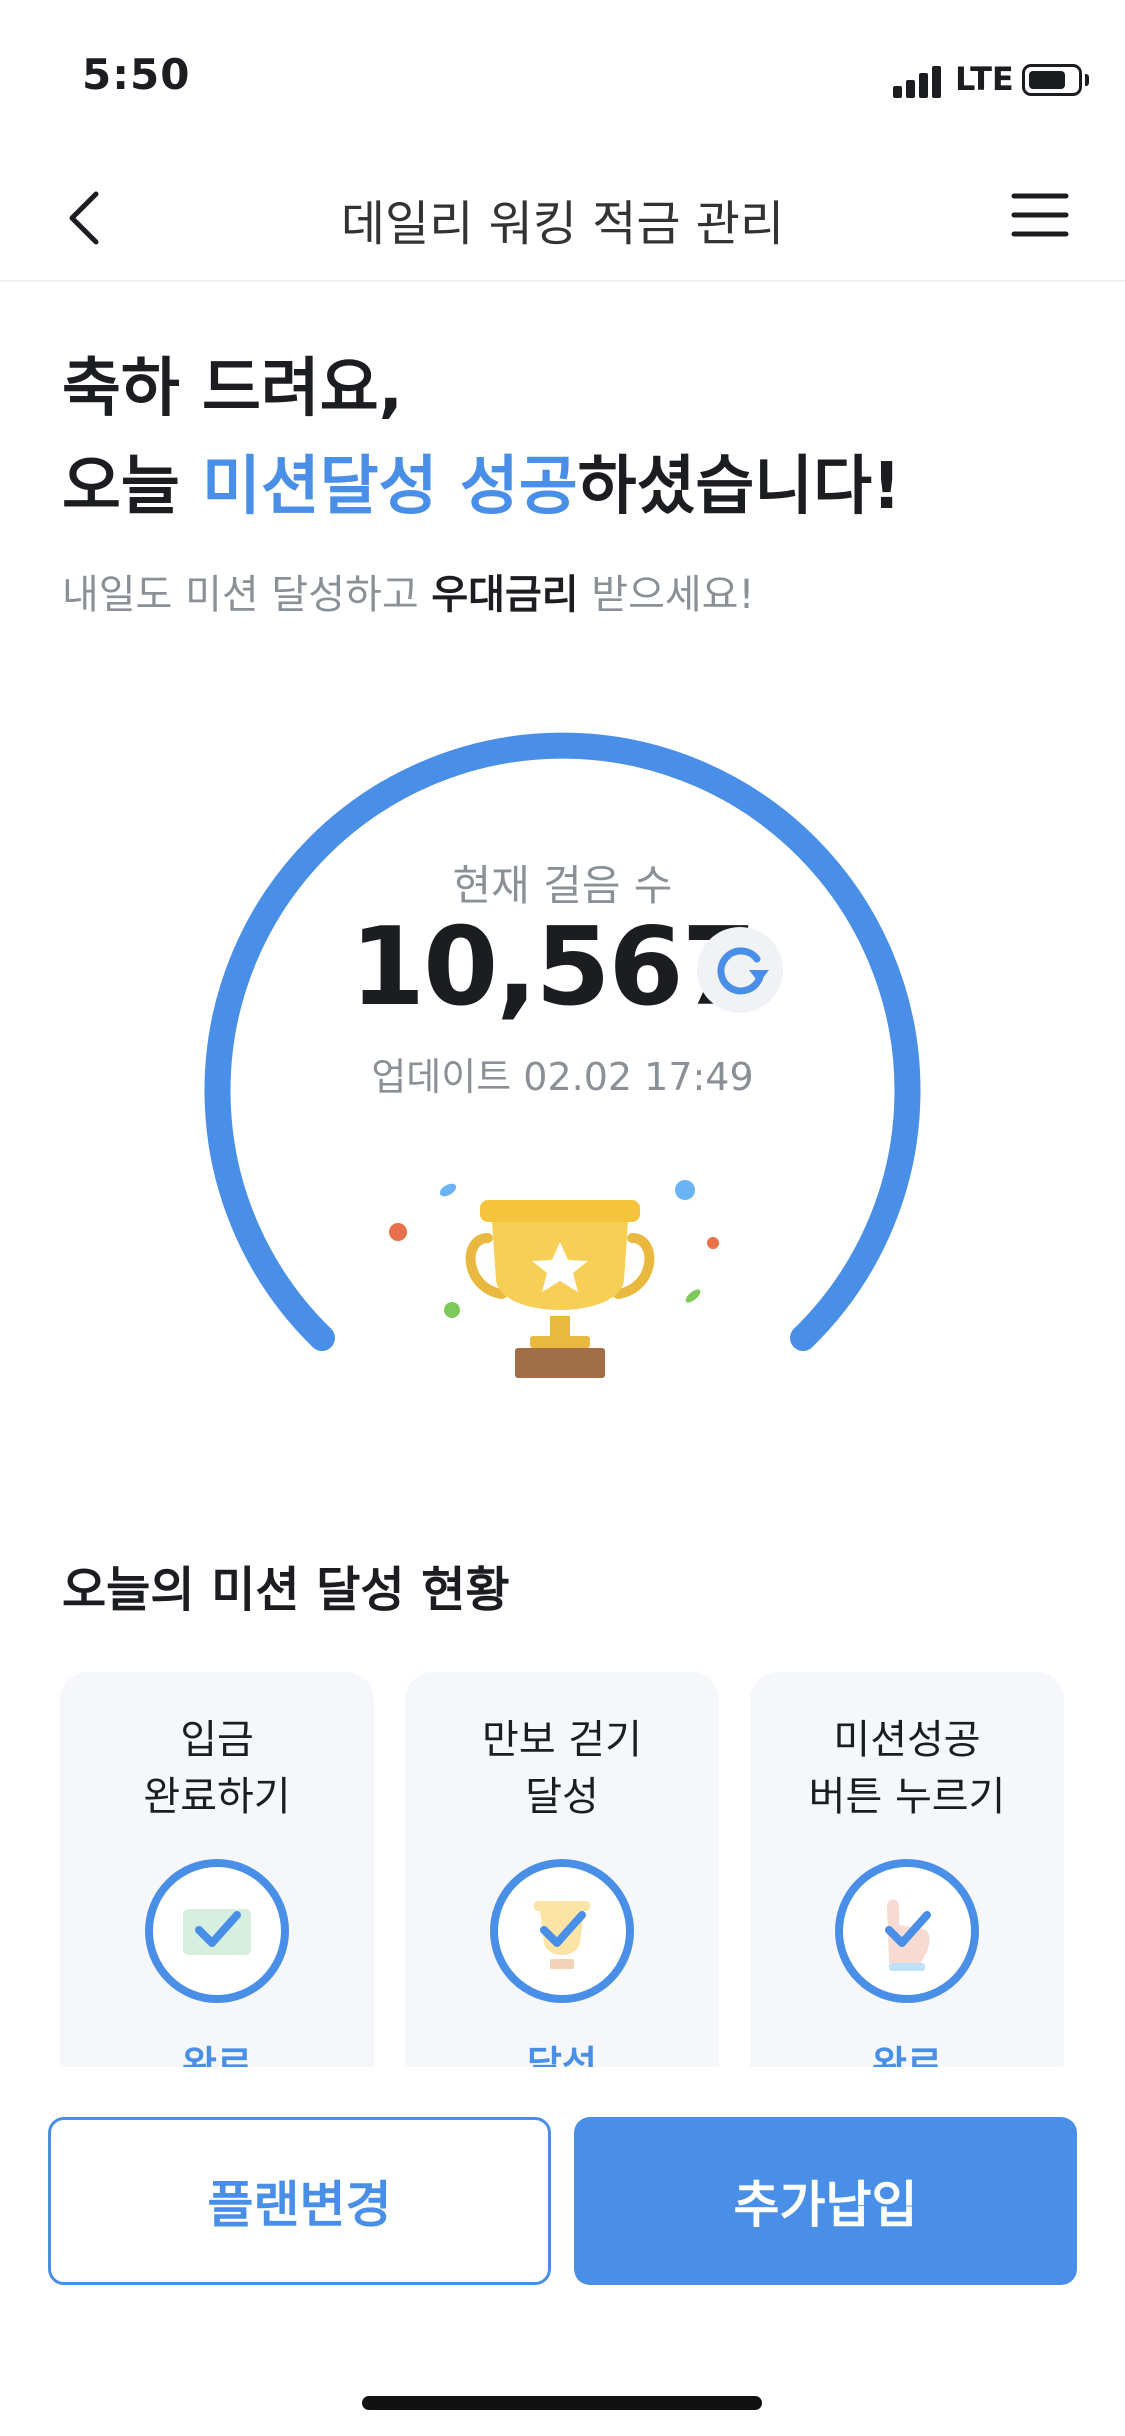  Describe the element at coordinates (666, 595) in the screenshot. I see `subline-suffix: 받으세요!` at that location.